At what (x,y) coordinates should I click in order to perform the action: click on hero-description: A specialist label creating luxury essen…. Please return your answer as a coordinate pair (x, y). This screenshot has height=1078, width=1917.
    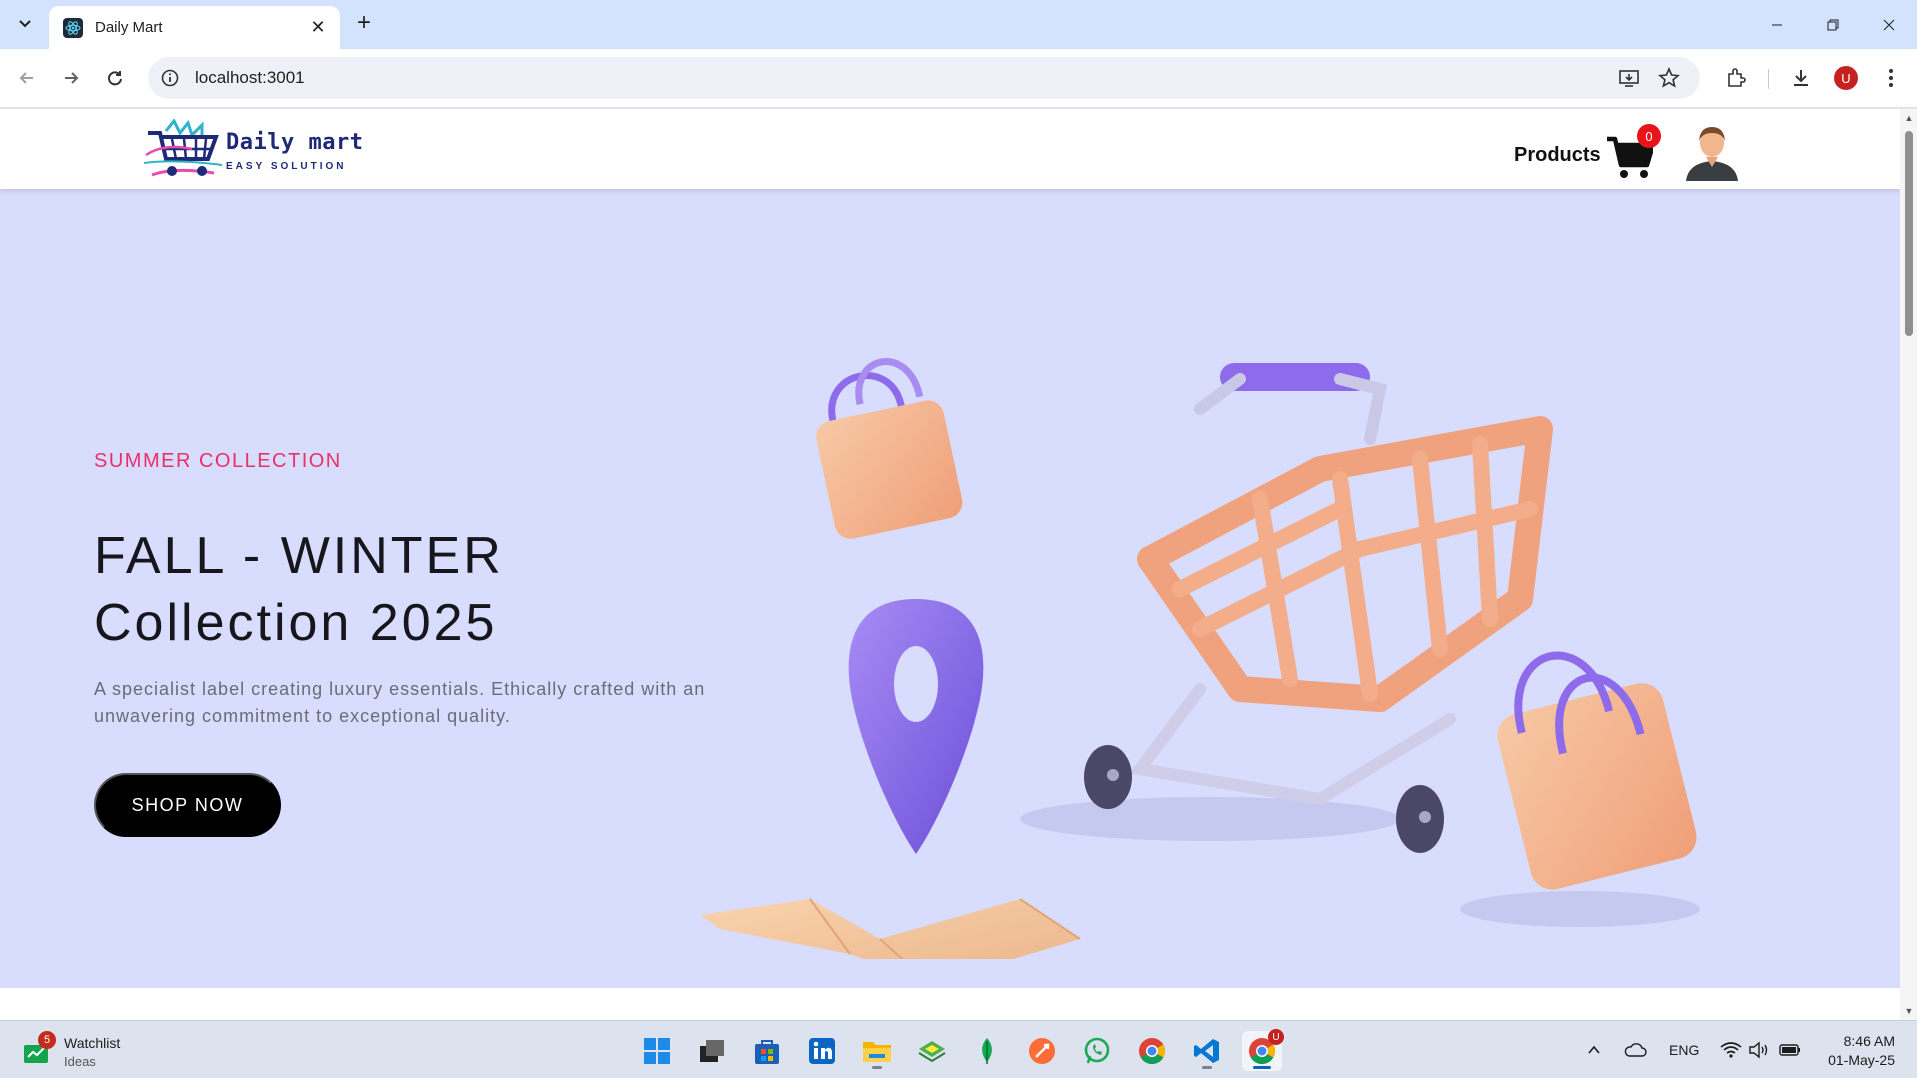
    Looking at the image, I should click on (400, 702).